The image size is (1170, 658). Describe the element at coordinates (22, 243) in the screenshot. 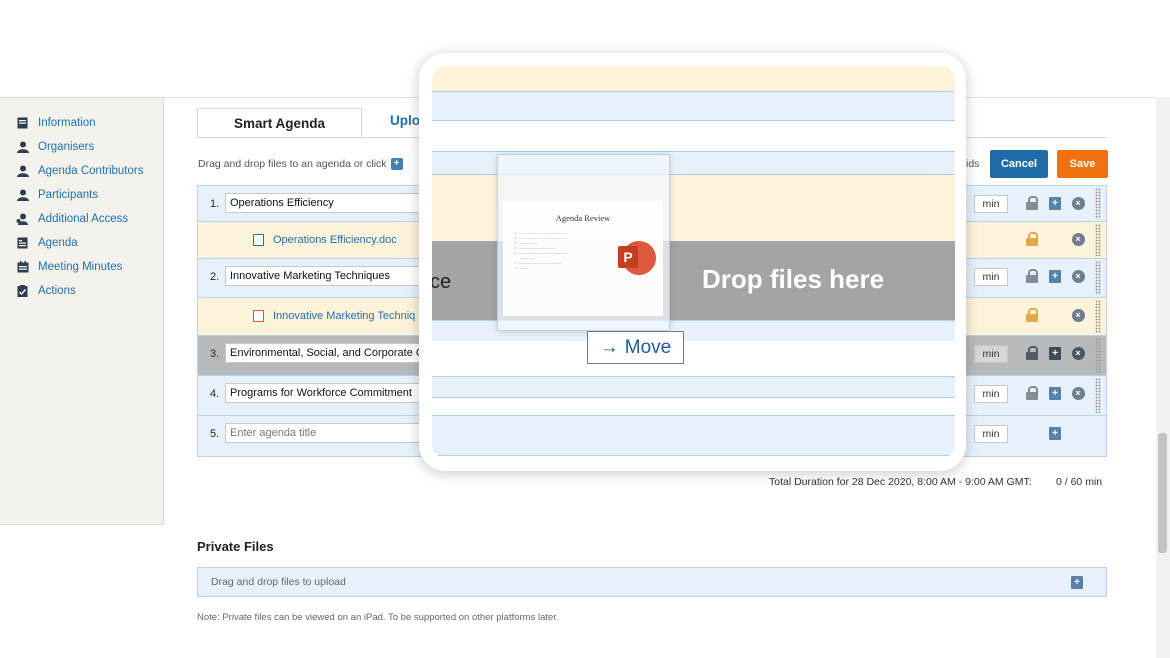

I see `agenda-icon` at that location.